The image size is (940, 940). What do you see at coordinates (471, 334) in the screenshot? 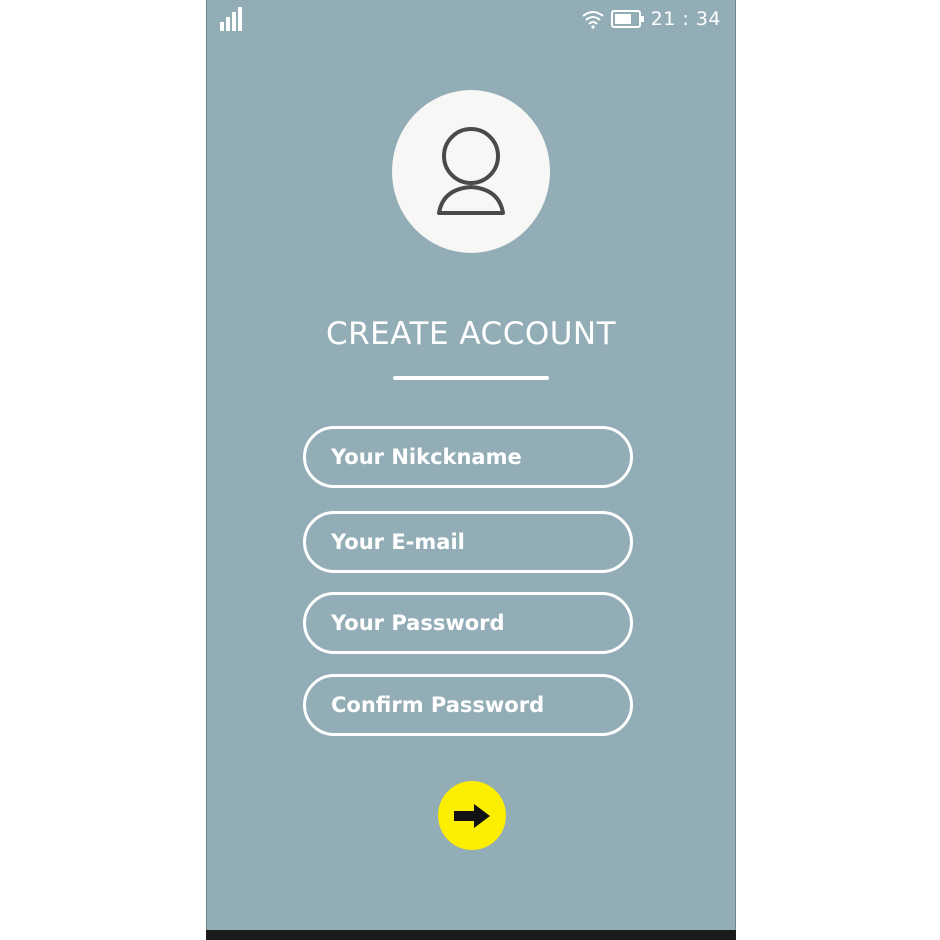
I see `page-title: CREATE ACCOUNT` at bounding box center [471, 334].